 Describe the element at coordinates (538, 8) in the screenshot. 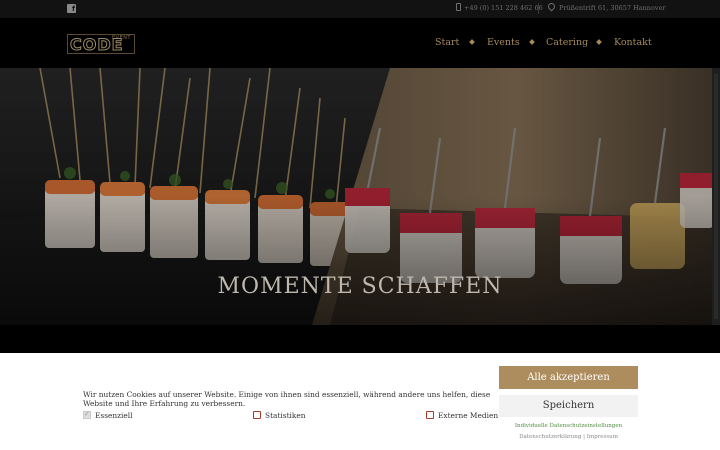

I see `topbar-divider` at that location.